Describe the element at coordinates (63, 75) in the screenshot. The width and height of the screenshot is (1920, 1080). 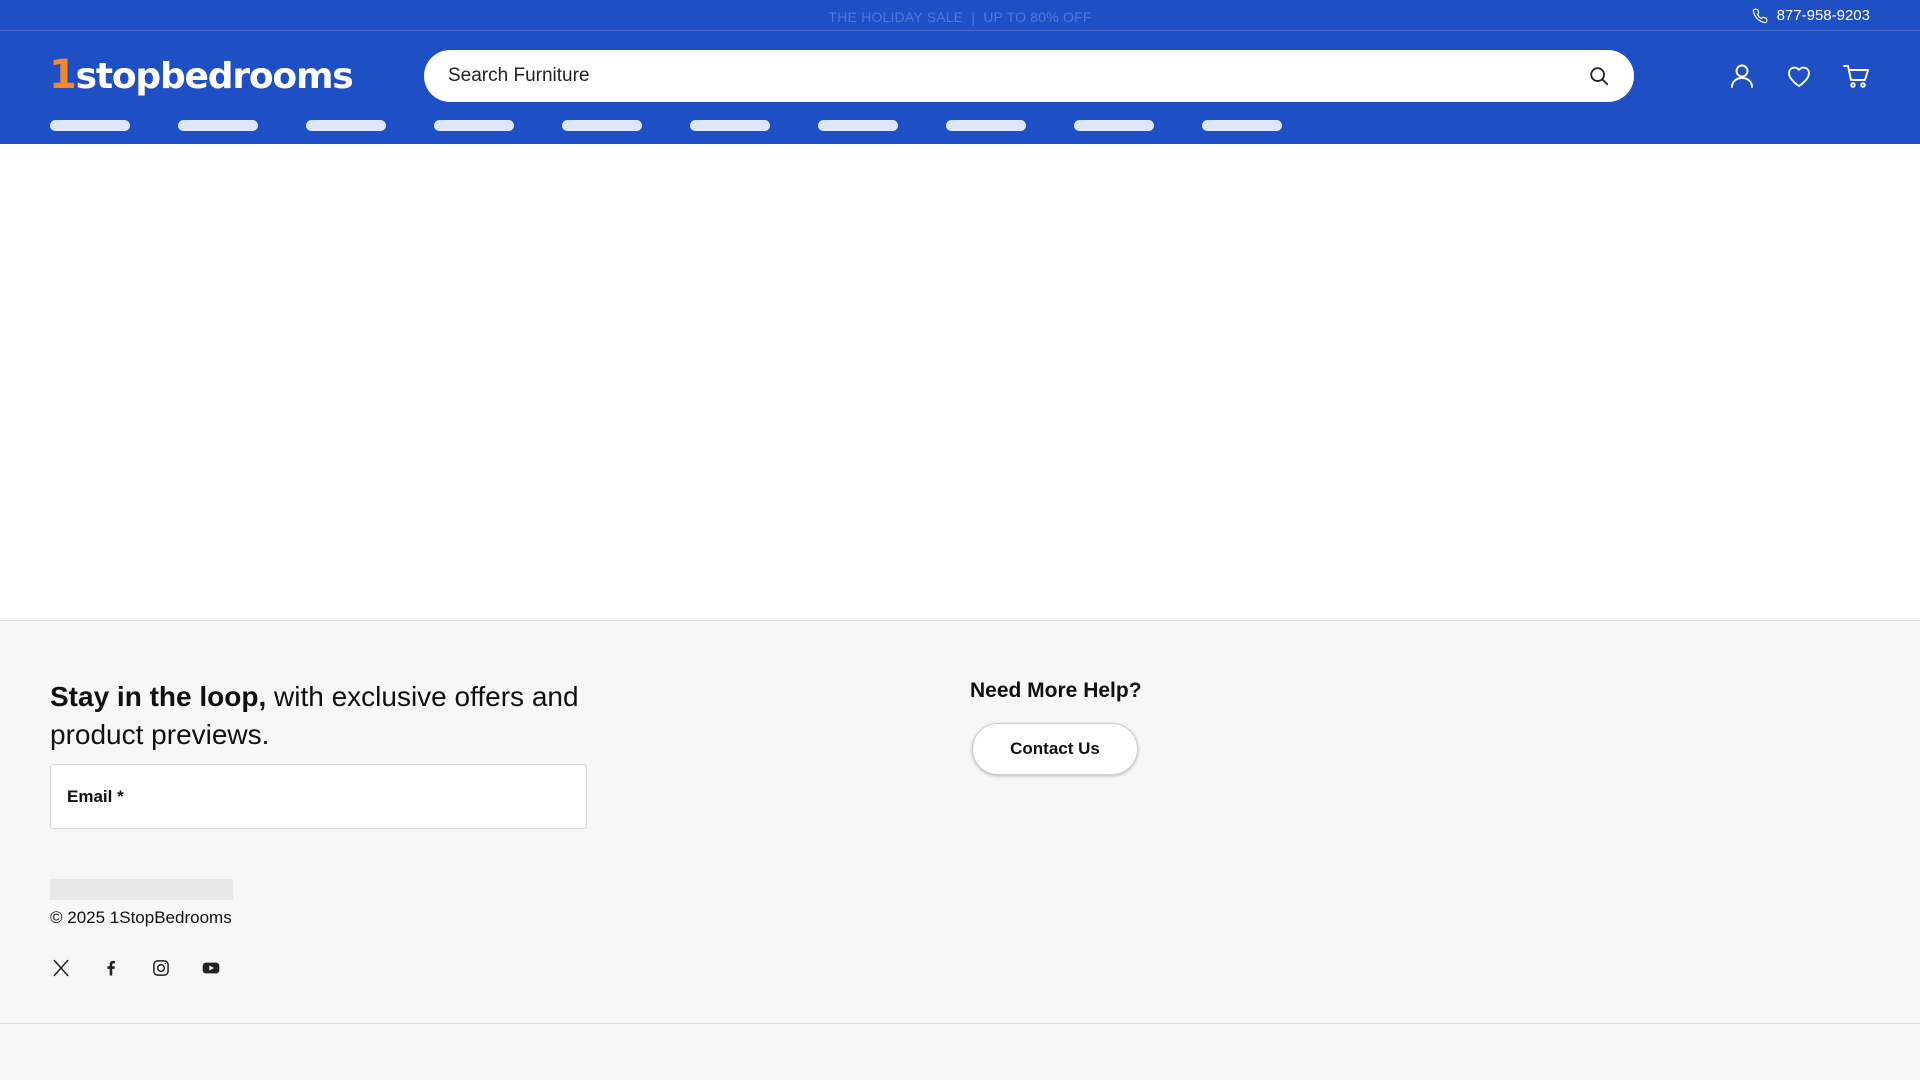
I see `logo-number: 1` at that location.